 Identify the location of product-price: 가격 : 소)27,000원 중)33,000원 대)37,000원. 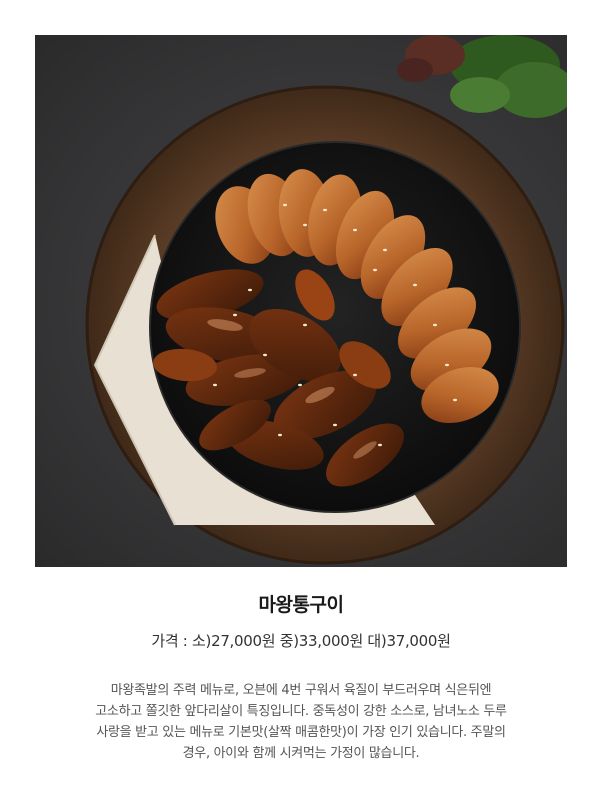
(301, 641).